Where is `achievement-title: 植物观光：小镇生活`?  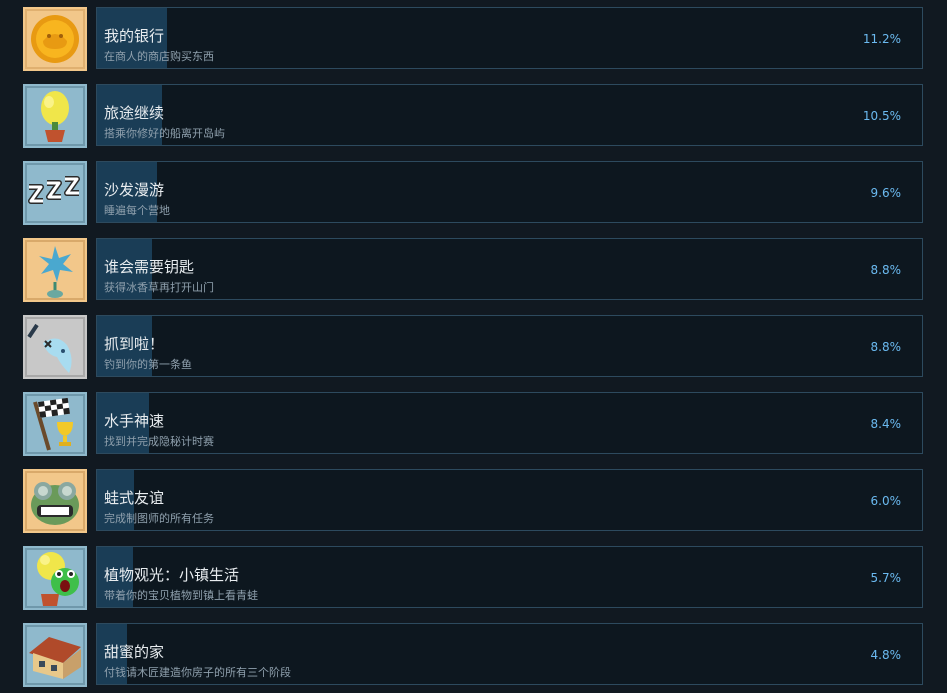
achievement-title: 植物观光：小镇生活 is located at coordinates (172, 575).